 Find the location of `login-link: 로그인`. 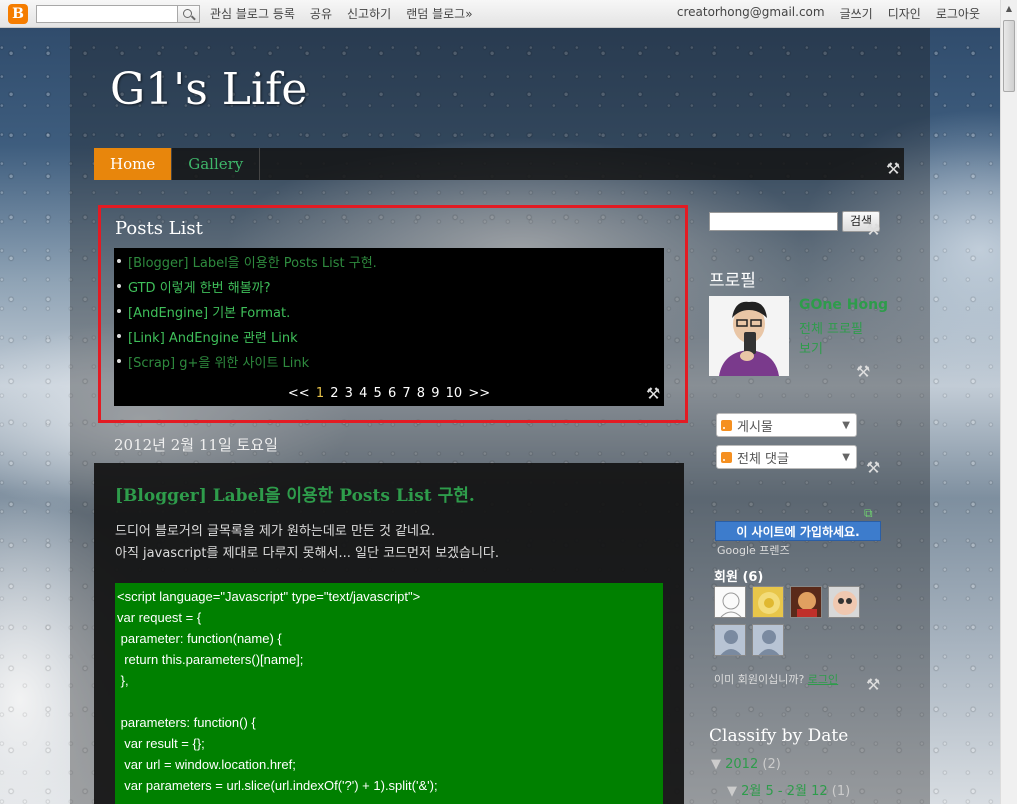

login-link: 로그인 is located at coordinates (823, 679).